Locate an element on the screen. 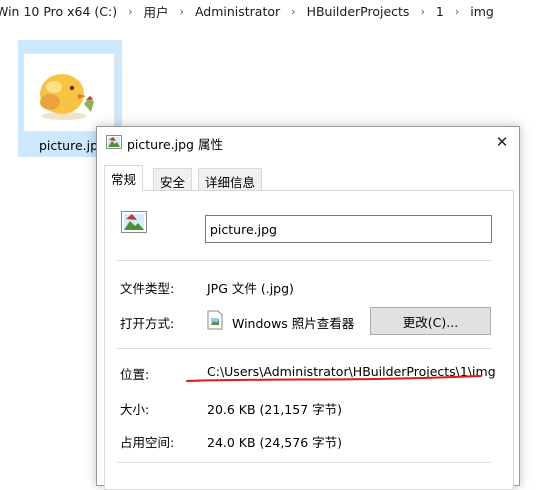 This screenshot has height=490, width=556. file-thumbnail is located at coordinates (69, 92).